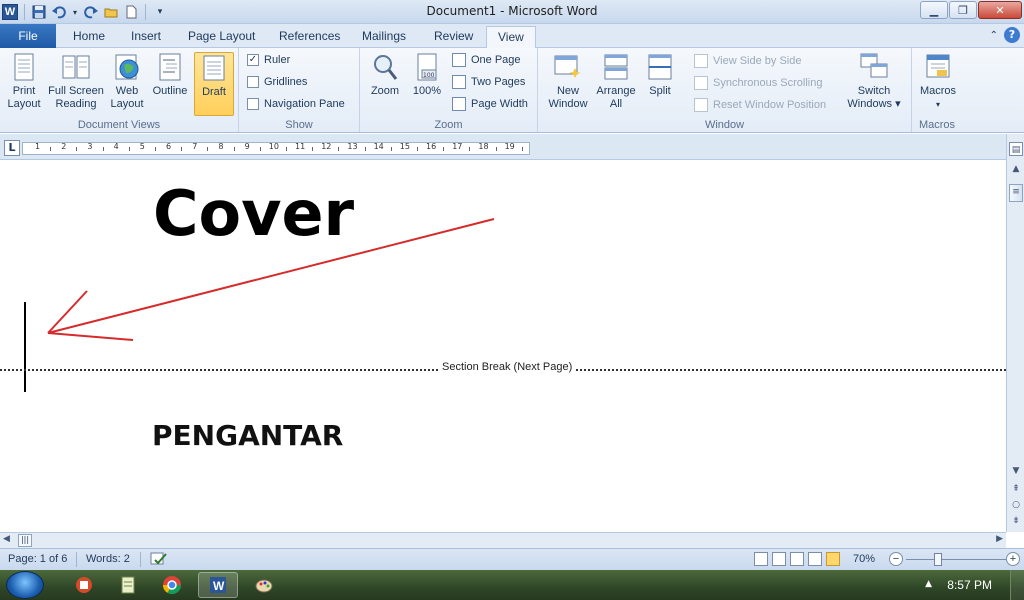 Image resolution: width=1024 pixels, height=600 pixels. I want to click on section-break-label: Section Break (Next Page), so click(507, 367).